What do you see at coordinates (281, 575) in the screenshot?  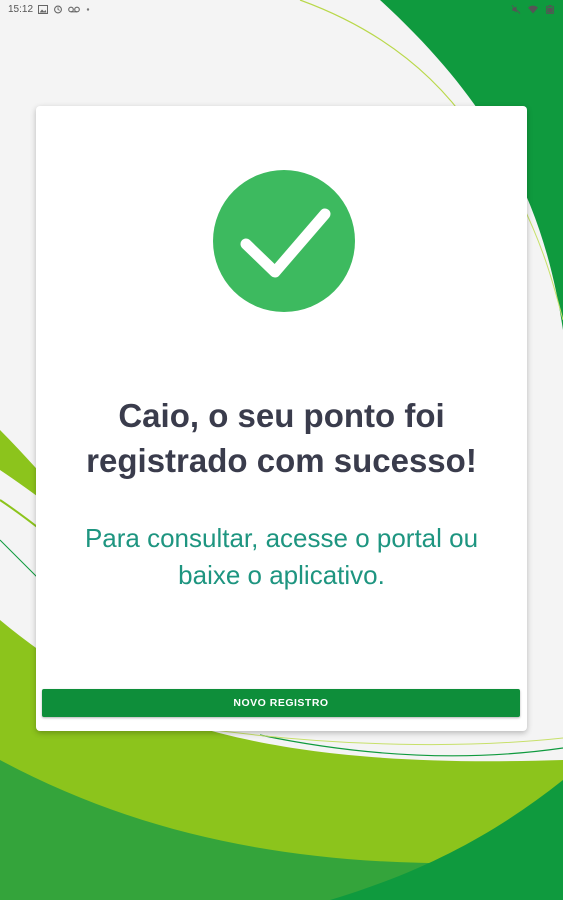 I see `success-subtitle-line2: baixe o aplicativo.` at bounding box center [281, 575].